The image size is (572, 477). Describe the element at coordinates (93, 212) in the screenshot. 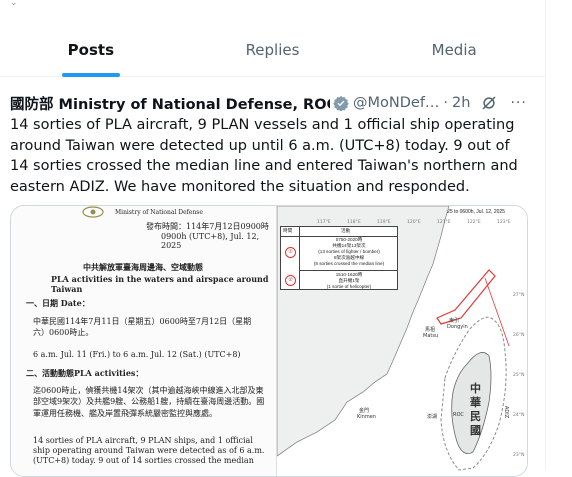

I see `ministry-emblem-icon` at that location.